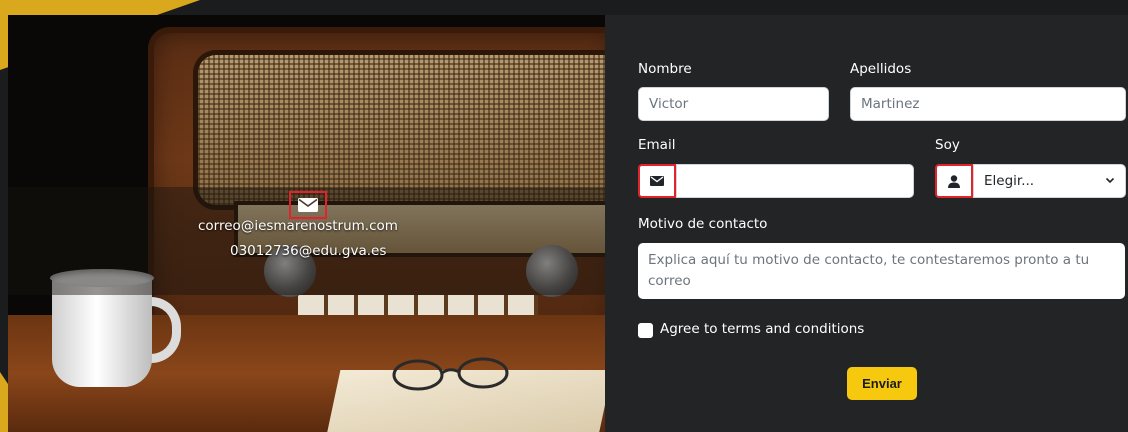 This screenshot has height=432, width=1128. Describe the element at coordinates (1110, 180) in the screenshot. I see `chevron-down-icon` at that location.